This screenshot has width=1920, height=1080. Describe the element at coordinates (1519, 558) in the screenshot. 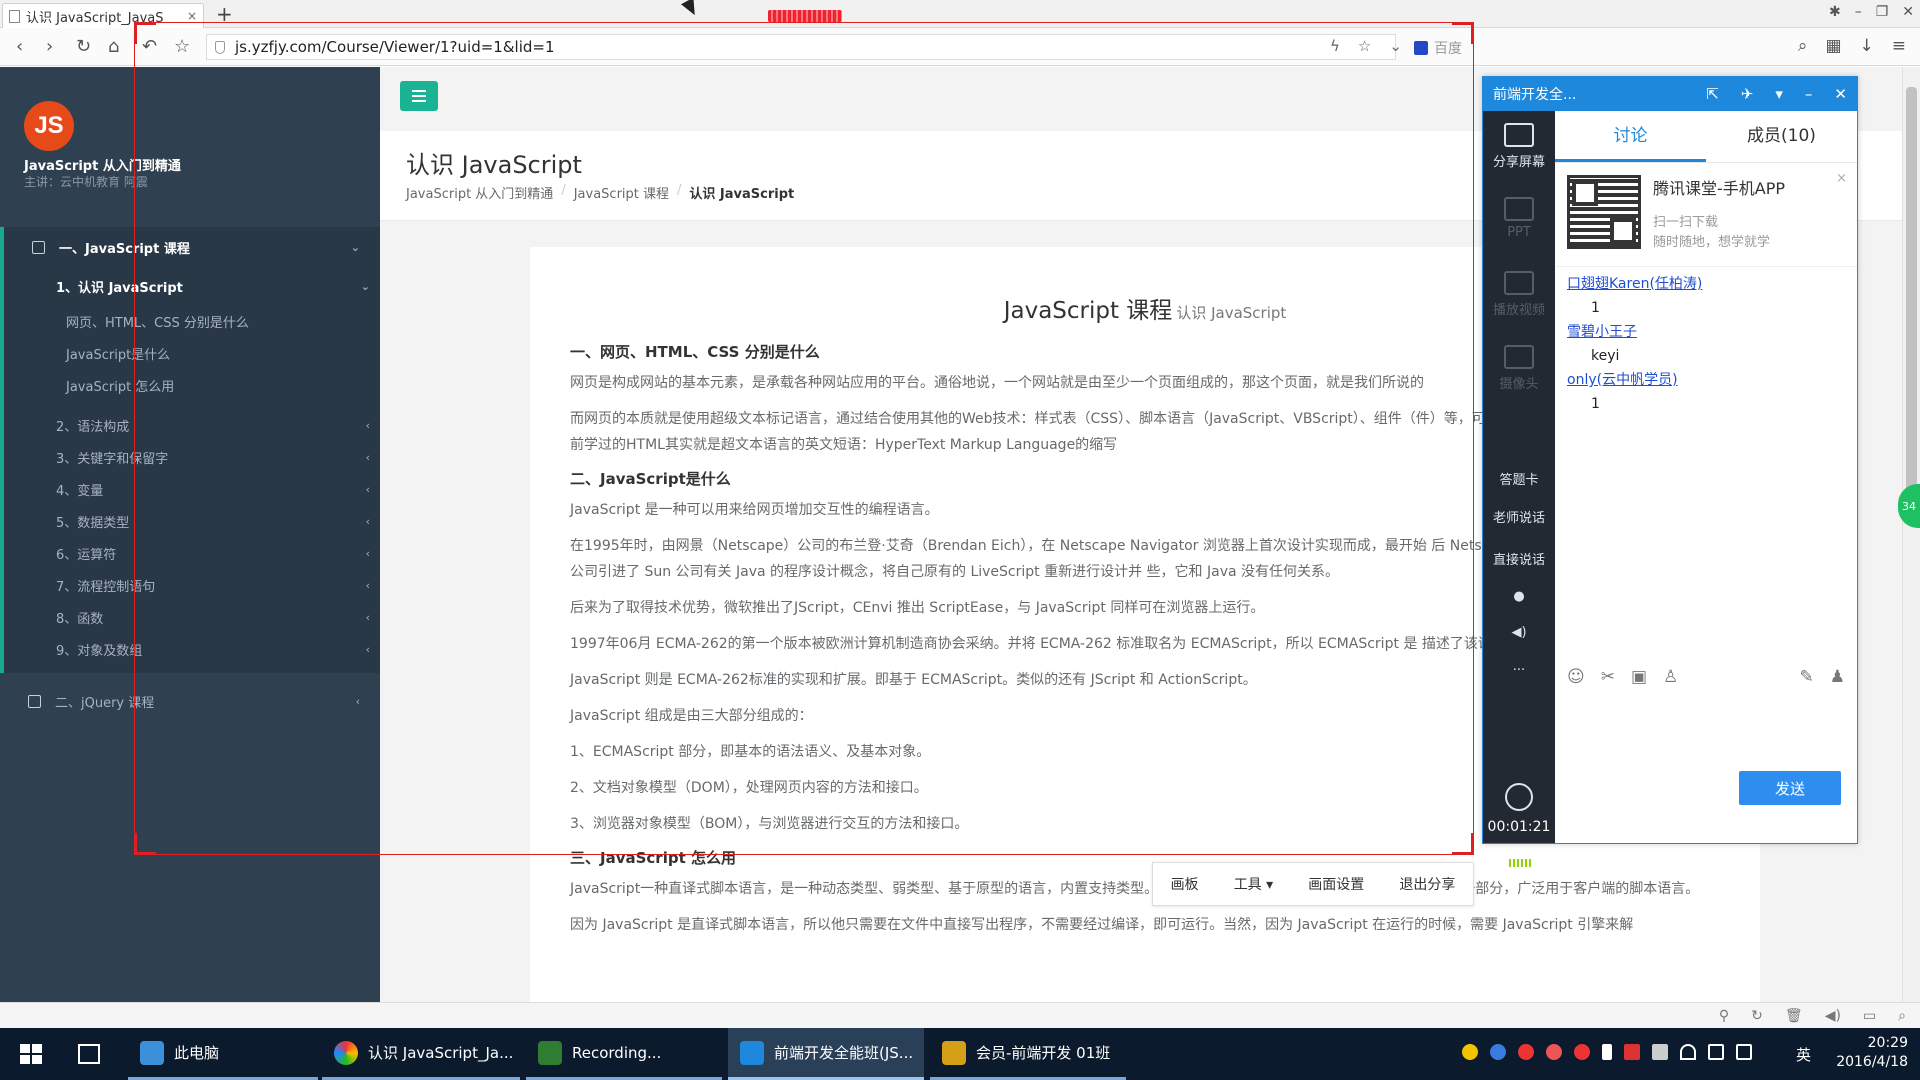

I see `direct-speak-button: 直接说话` at that location.